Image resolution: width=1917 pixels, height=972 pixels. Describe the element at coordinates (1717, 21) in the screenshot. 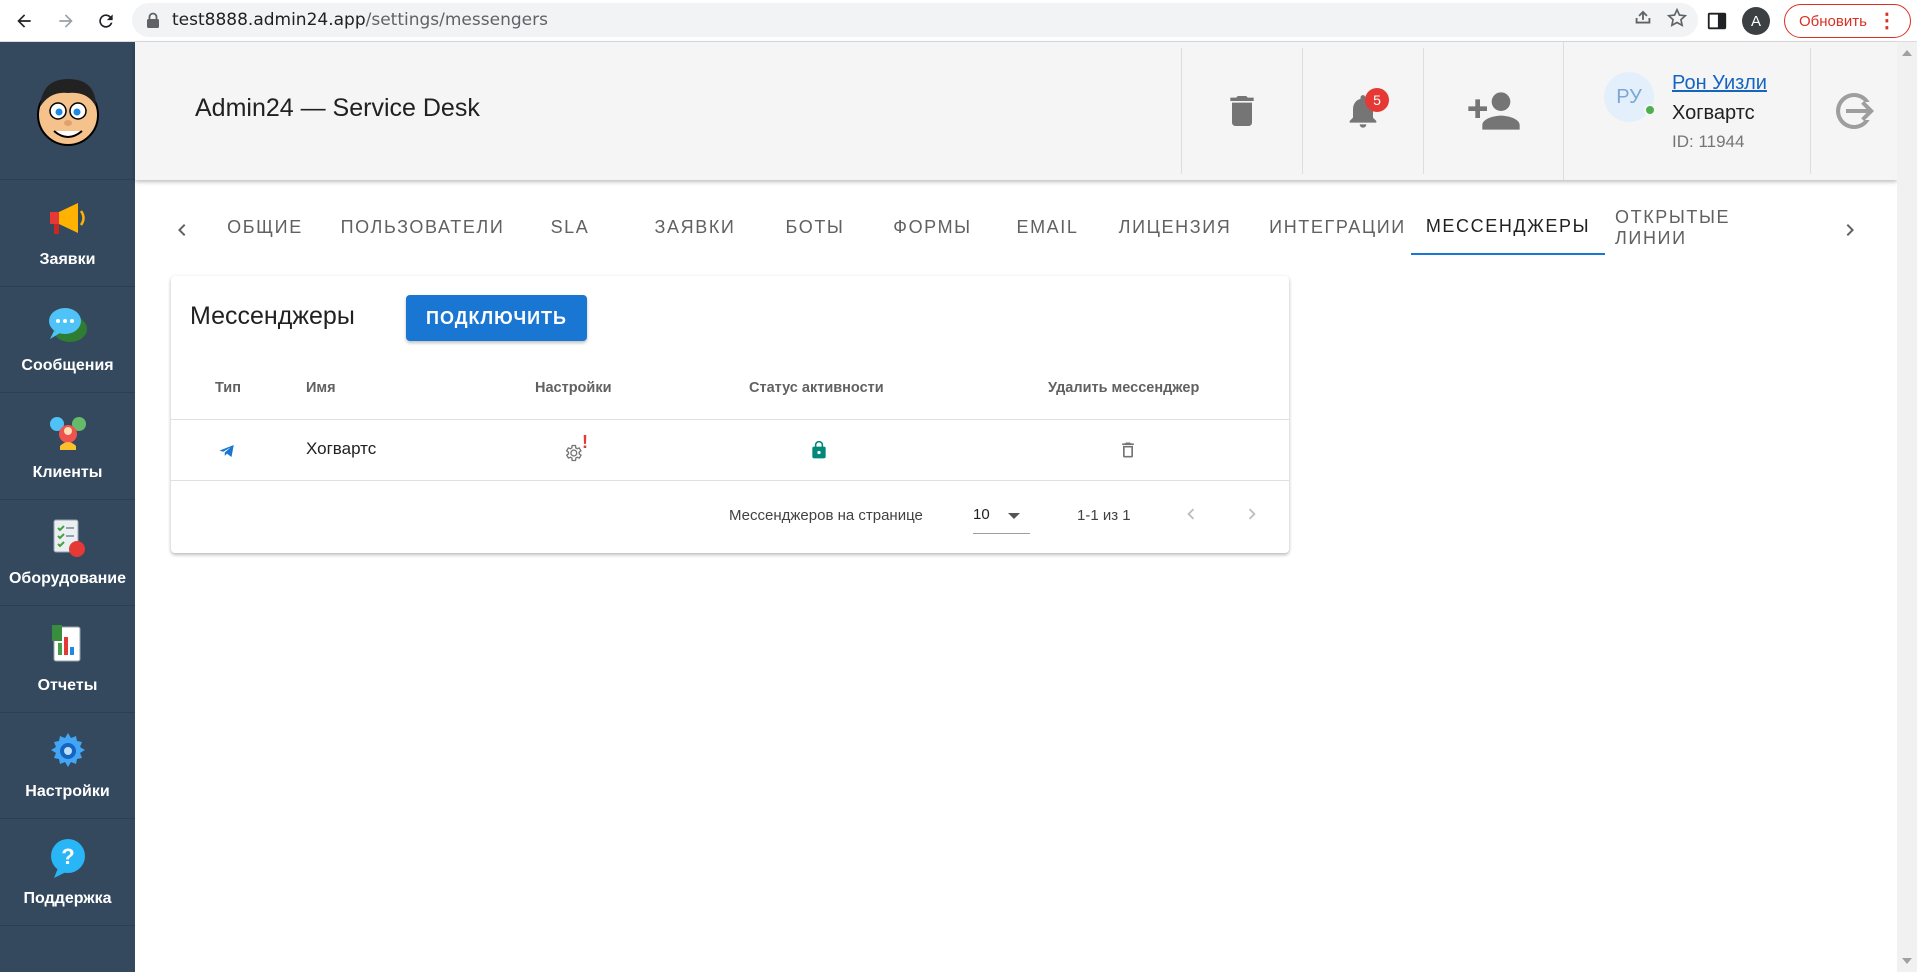

I see `side-panel-icon` at that location.